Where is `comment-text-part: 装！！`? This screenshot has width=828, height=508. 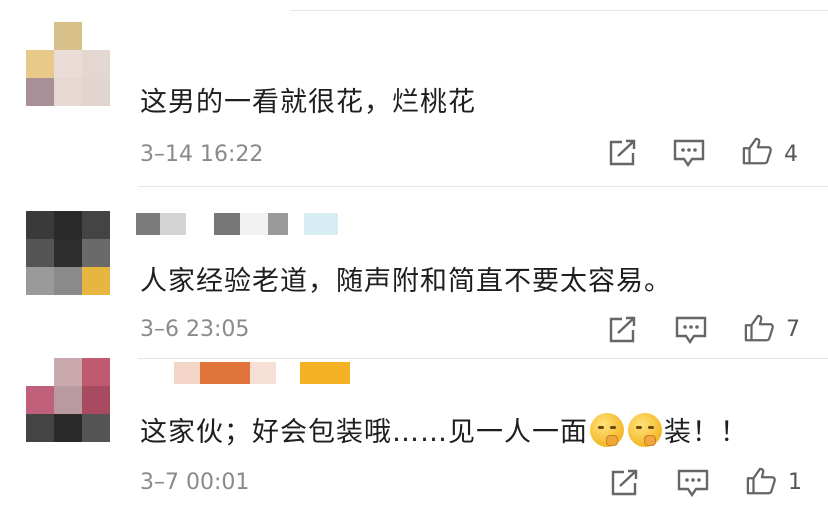 comment-text-part: 装！！ is located at coordinates (706, 432).